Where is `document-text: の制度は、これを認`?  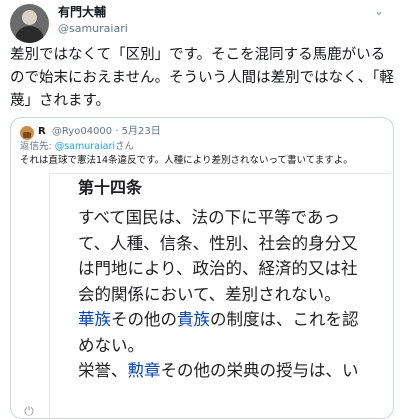
document-text: の制度は、これを認 is located at coordinates (284, 319).